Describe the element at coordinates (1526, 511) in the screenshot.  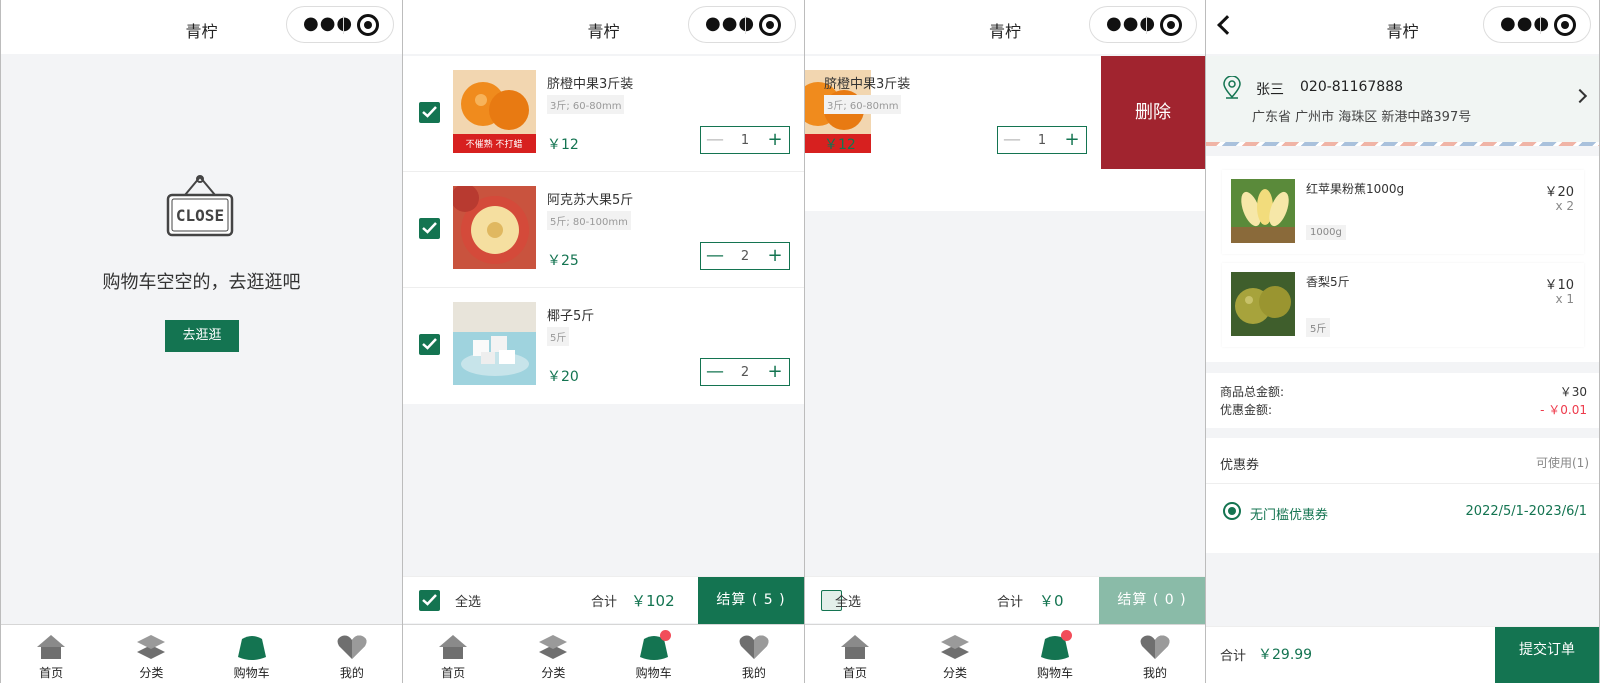
I see `coupon-validity: 2022/5/1-2023/6/1` at that location.